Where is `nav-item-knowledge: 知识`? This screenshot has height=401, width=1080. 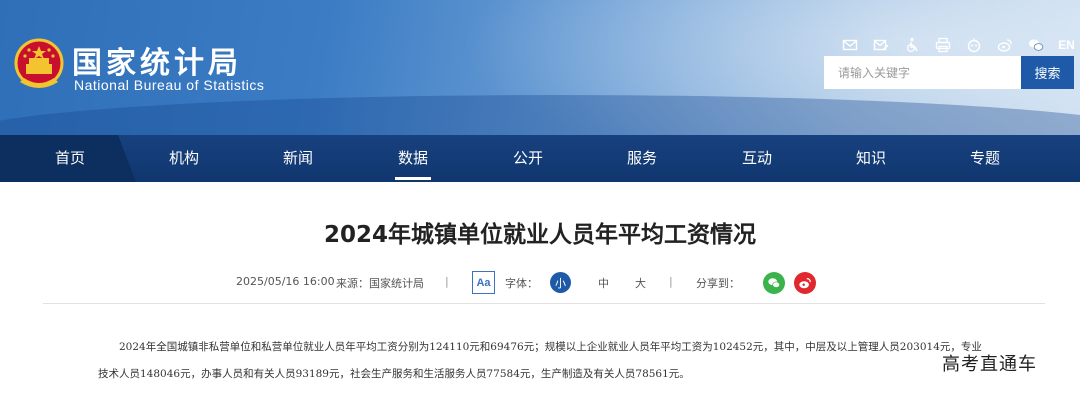
nav-item-knowledge: 知识 is located at coordinates (871, 158).